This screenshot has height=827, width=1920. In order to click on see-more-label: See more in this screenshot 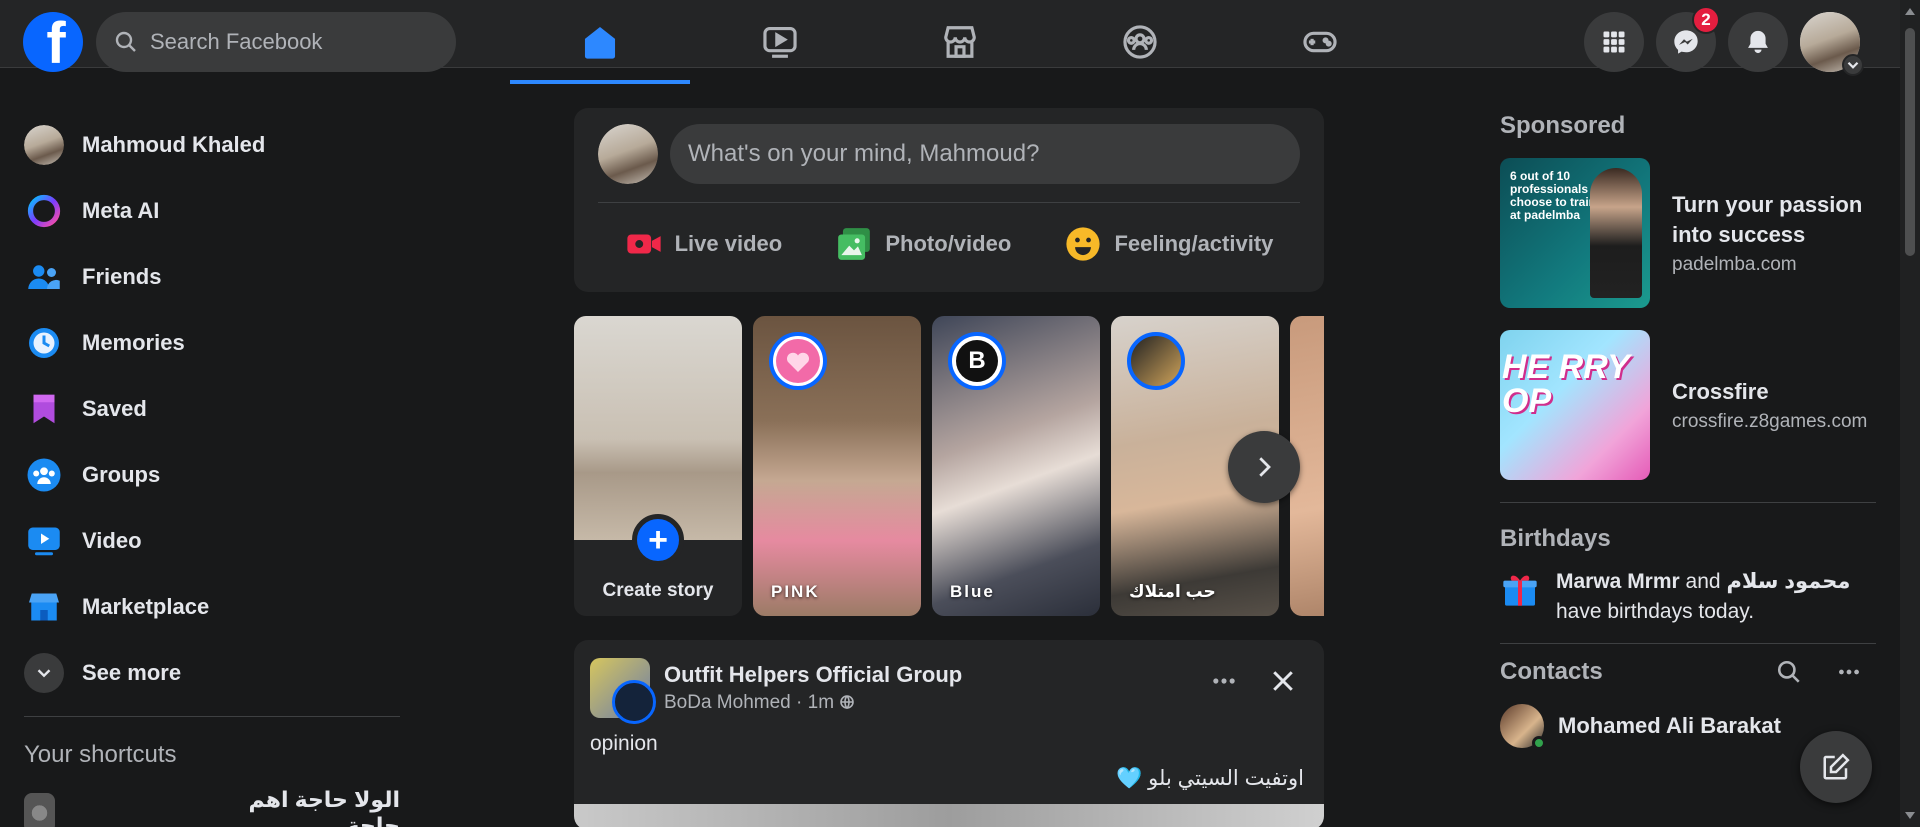, I will do `click(132, 672)`.